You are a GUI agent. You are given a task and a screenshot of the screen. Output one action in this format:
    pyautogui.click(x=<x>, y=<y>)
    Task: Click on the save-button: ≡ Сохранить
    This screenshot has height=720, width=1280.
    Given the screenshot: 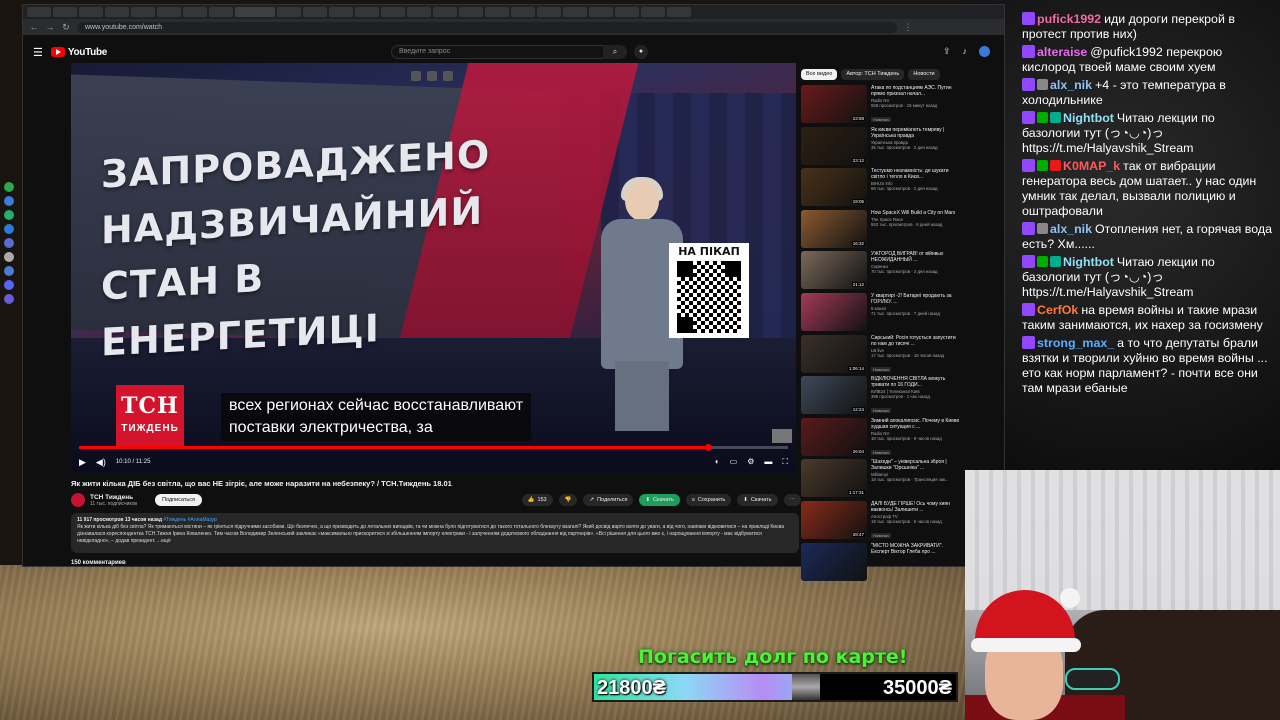 What is the action you would take?
    pyautogui.click(x=708, y=500)
    